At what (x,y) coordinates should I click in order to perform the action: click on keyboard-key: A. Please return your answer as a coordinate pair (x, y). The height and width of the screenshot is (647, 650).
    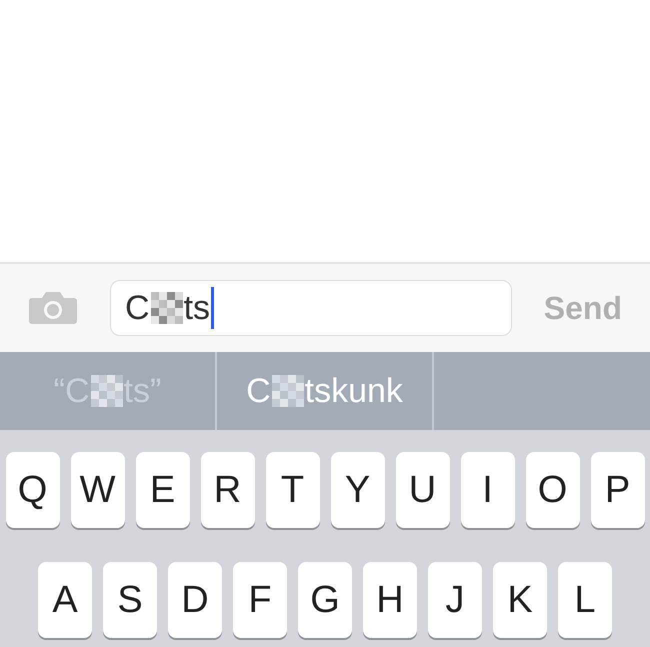
    Looking at the image, I should click on (65, 600).